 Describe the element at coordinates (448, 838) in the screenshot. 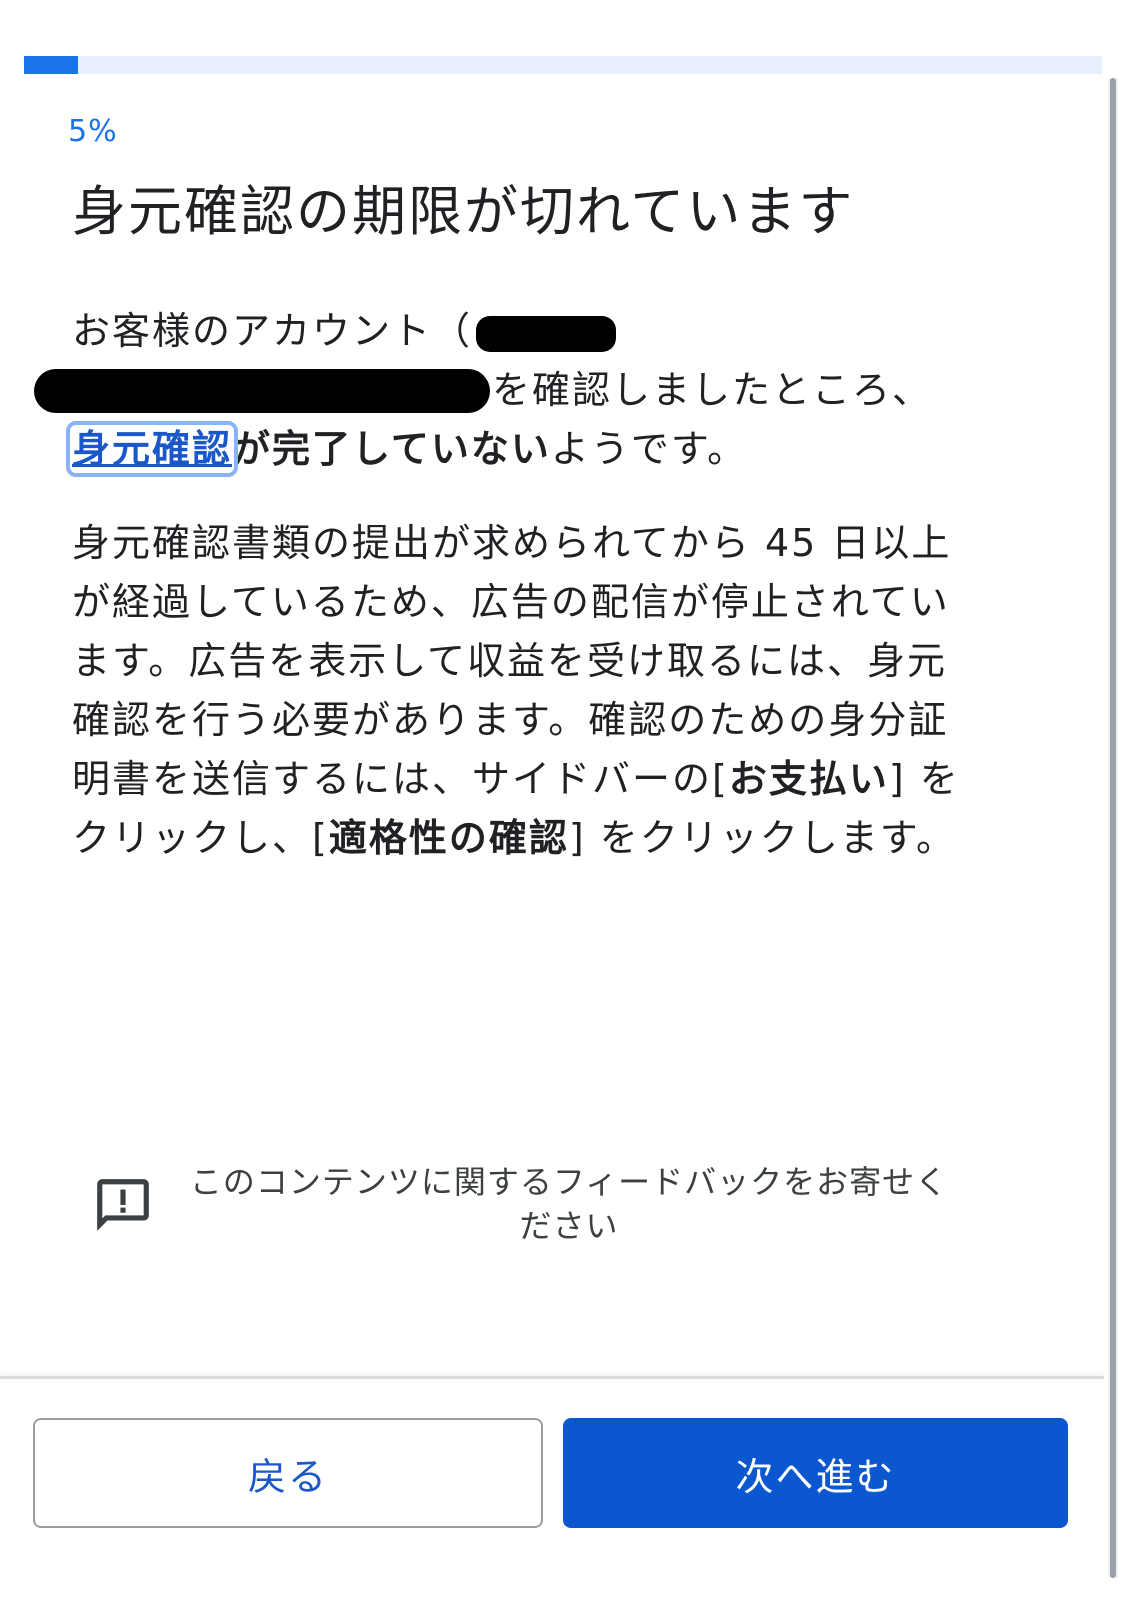

I see `eligibility-label: 適格性の確認` at that location.